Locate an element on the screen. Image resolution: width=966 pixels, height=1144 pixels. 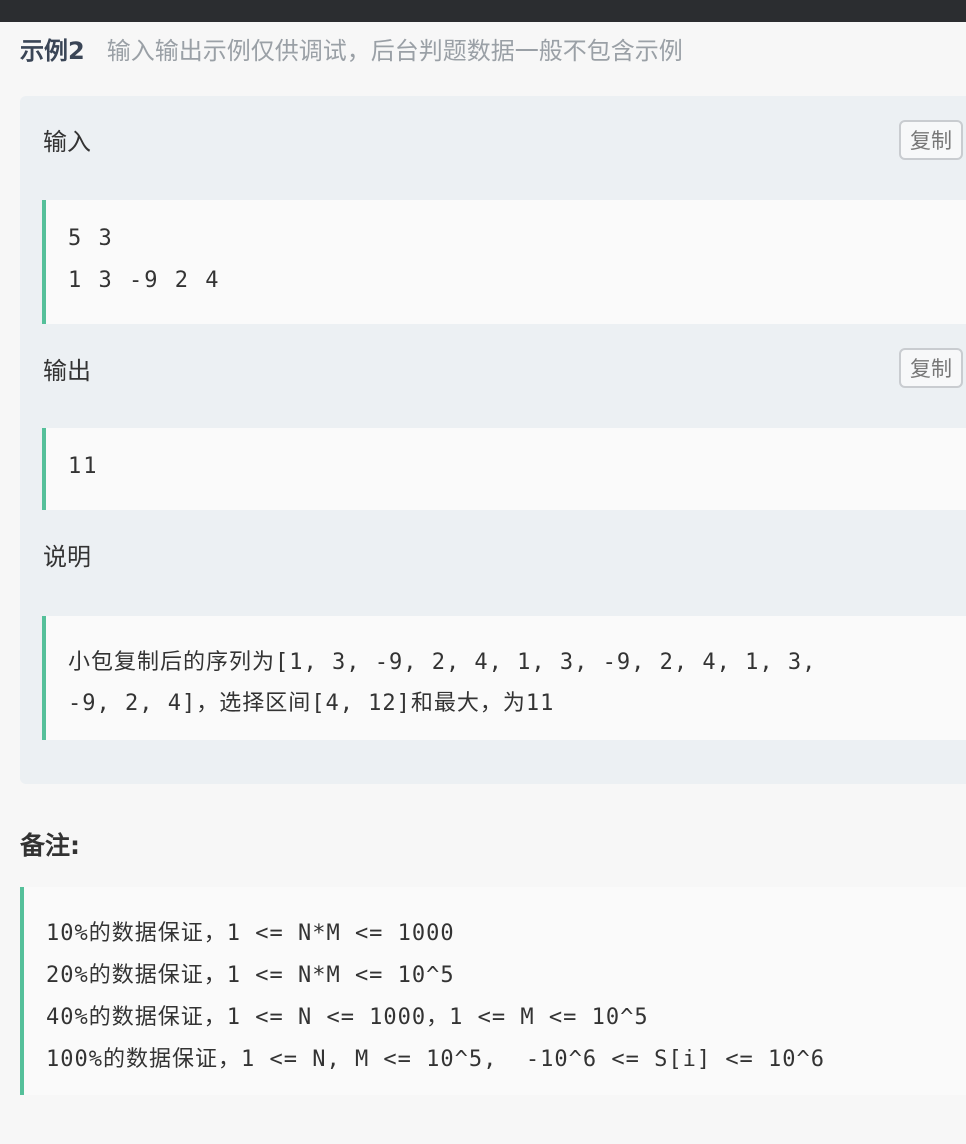
example-note: 输入输出示例仅供调试，后台判题数据一般不包含示例 is located at coordinates (394, 50).